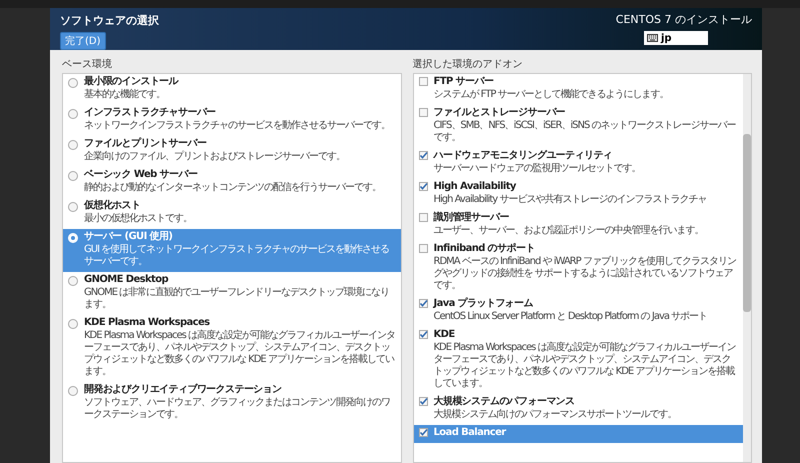 Image resolution: width=800 pixels, height=463 pixels. I want to click on item-description: RDMA ベースの InfiniBand や iWARP ファブリックを使用してクラスタリングやグリッドの接続性を サポートするように設計されているソフトウェアです。, so click(585, 274).